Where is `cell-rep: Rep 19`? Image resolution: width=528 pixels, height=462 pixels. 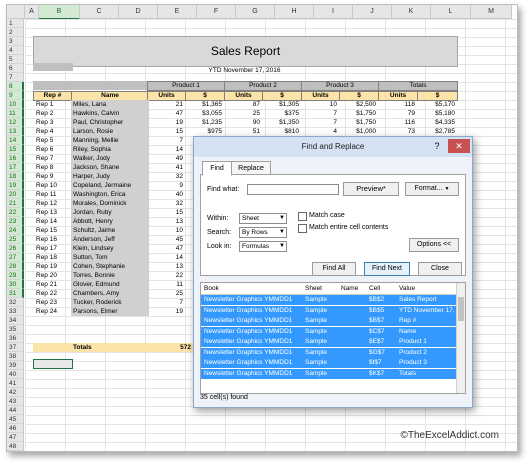 cell-rep: Rep 19 is located at coordinates (52, 266).